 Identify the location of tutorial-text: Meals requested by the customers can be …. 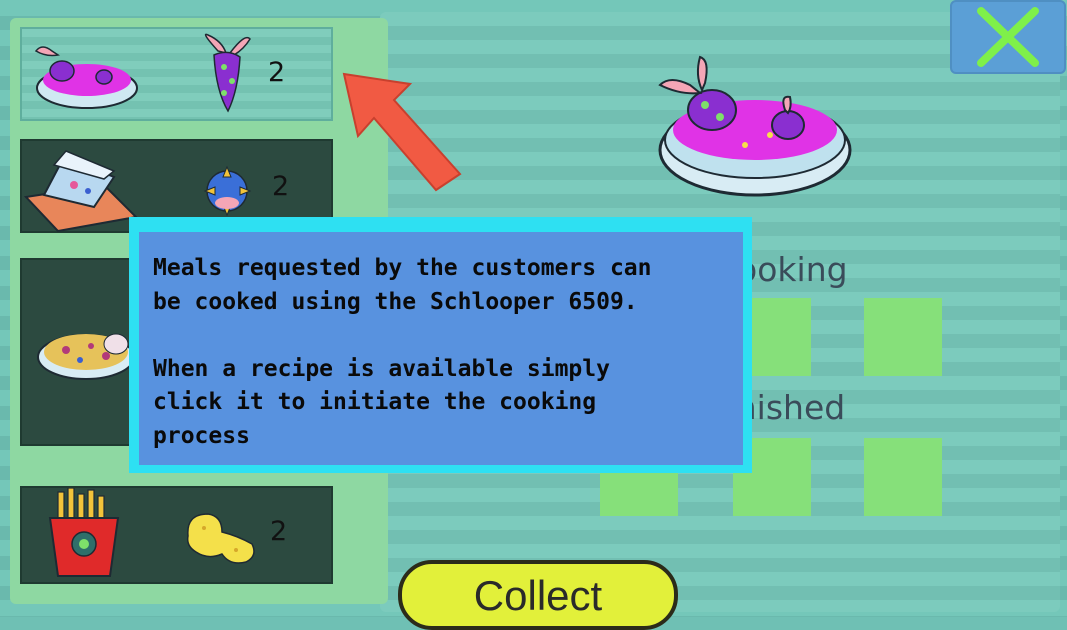
(402, 352).